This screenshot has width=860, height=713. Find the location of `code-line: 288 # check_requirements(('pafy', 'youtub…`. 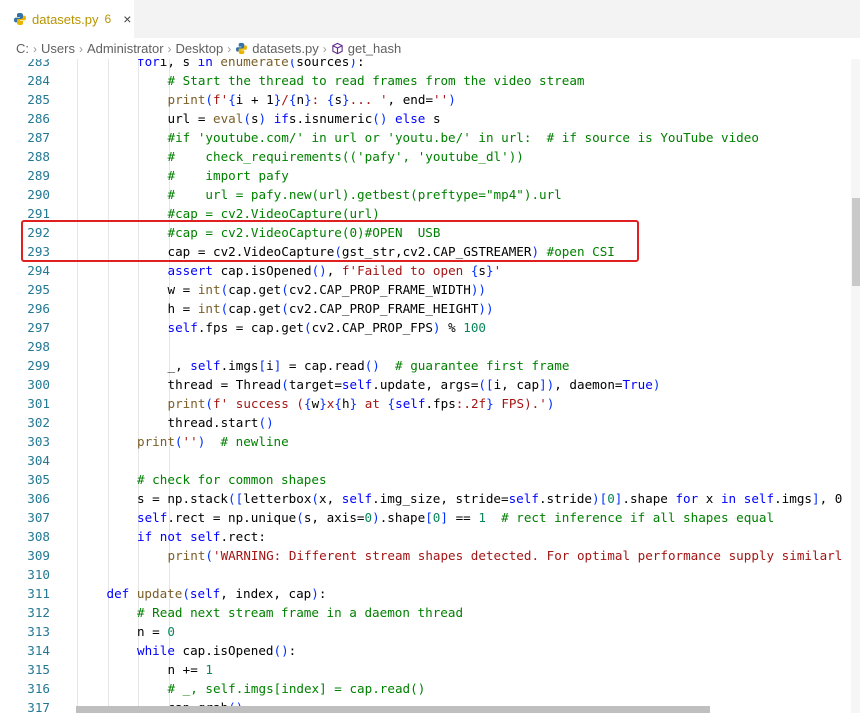

code-line: 288 # check_requirements(('pafy', 'youtub… is located at coordinates (430, 156).